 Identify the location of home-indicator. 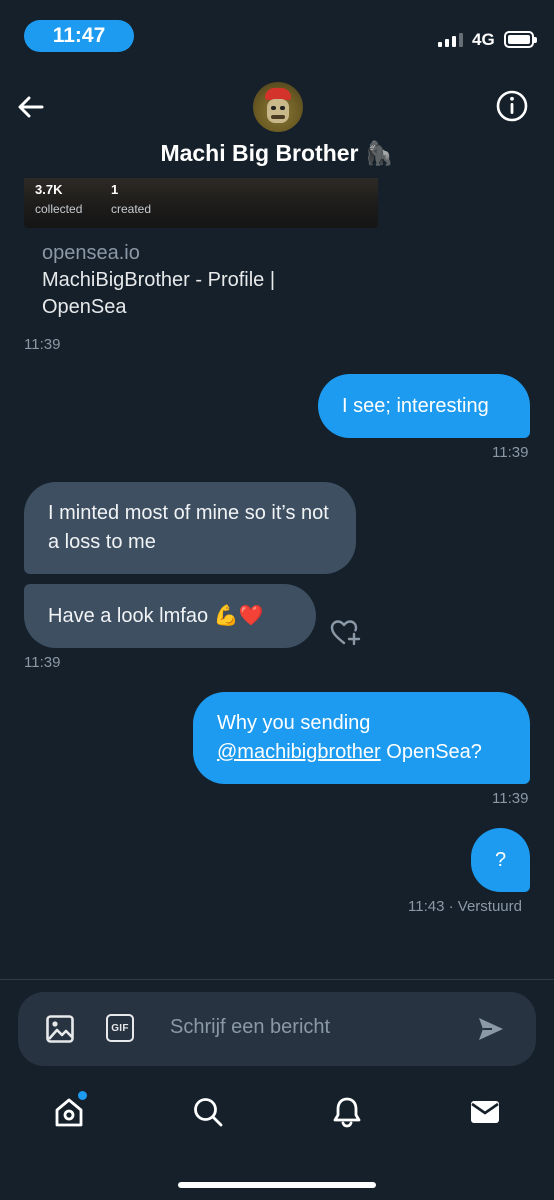
(277, 1185).